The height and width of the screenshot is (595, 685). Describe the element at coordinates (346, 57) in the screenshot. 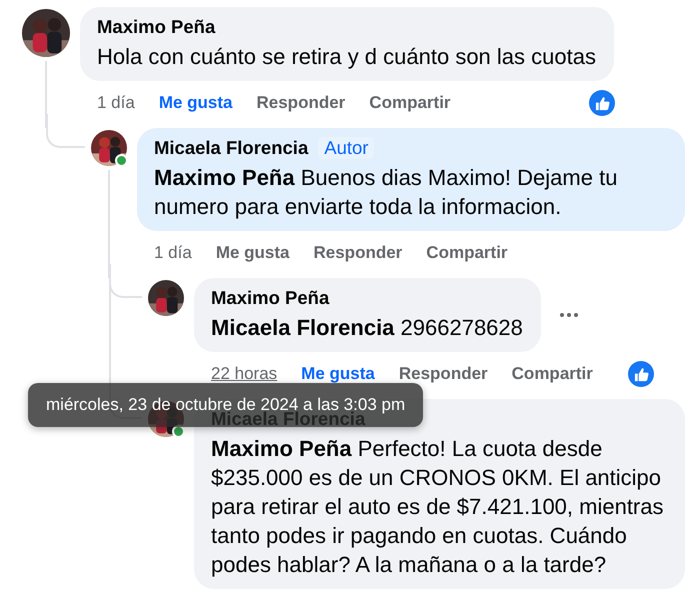

I see `comment-text: Hola con cuánto se retira y d cuánto son las cuotas` at that location.